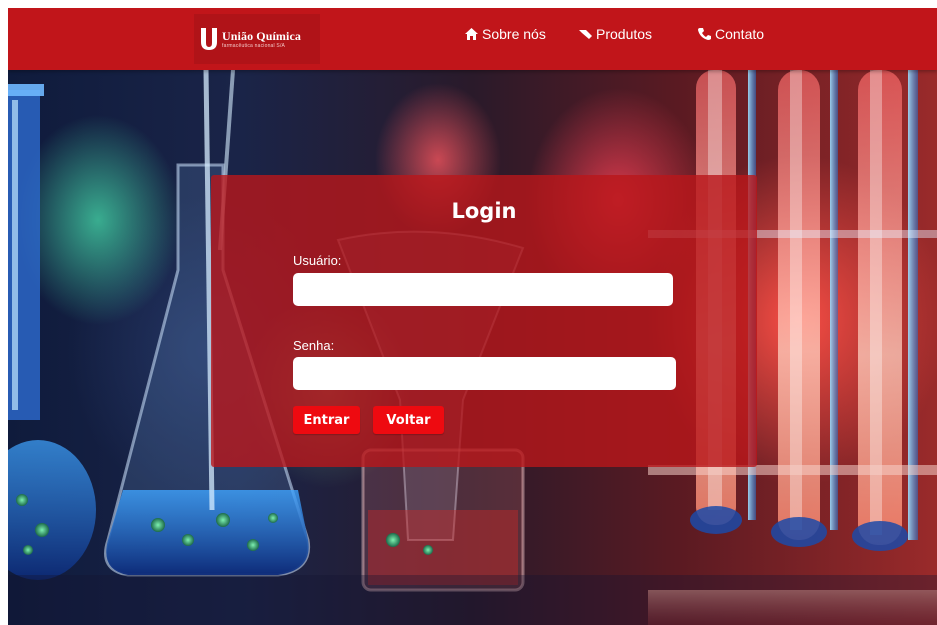 The height and width of the screenshot is (625, 937). I want to click on brand-text: União Química farmacêutica nacional S/A, so click(261, 39).